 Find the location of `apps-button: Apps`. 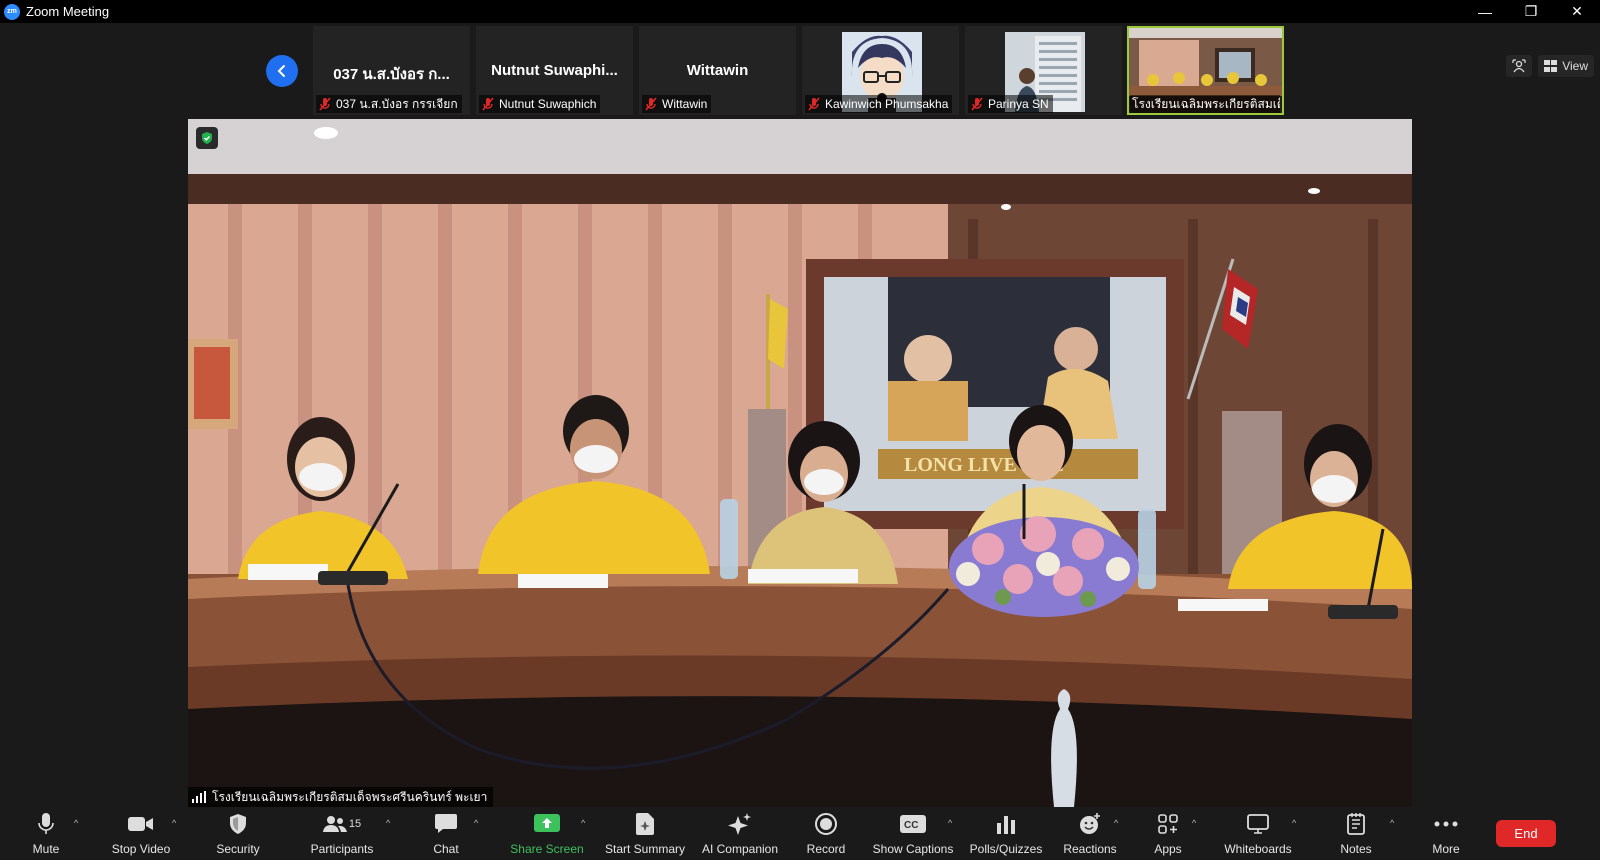

apps-button: Apps is located at coordinates (1168, 834).